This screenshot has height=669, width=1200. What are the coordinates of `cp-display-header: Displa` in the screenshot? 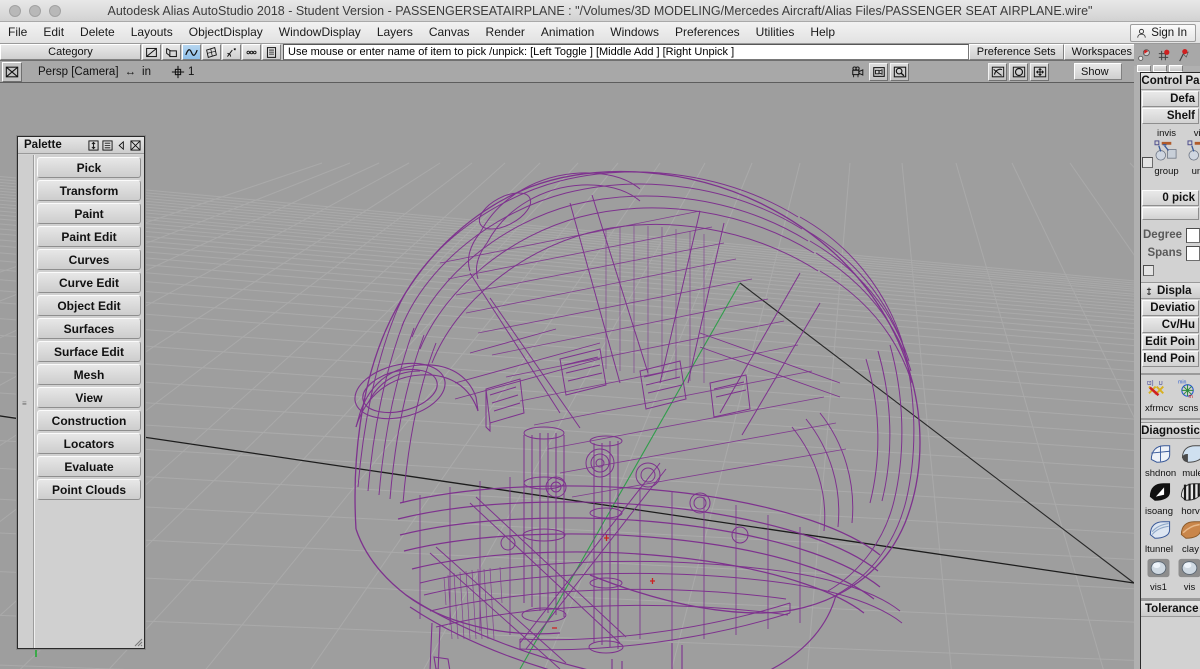 It's located at (1170, 290).